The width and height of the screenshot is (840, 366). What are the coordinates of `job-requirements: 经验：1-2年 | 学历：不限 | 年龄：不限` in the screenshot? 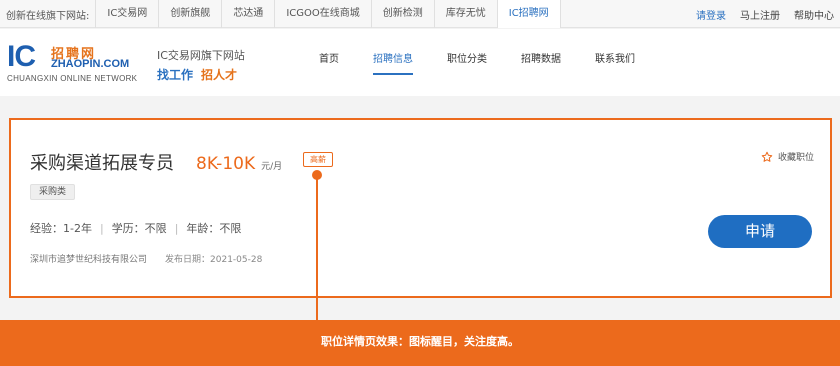 It's located at (135, 228).